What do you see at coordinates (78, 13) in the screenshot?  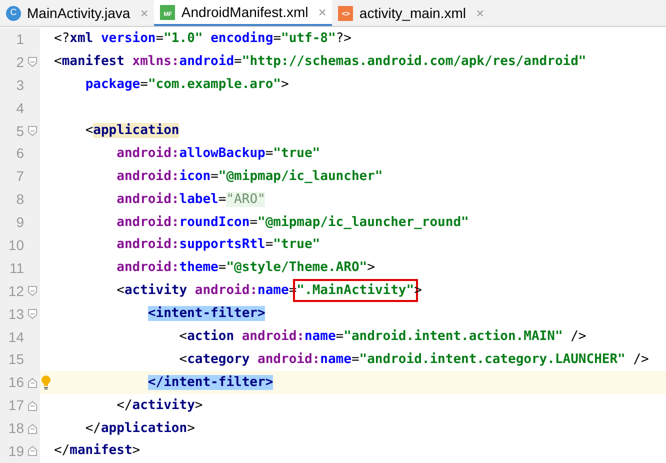 I see `tab-label: MainActivity.java` at bounding box center [78, 13].